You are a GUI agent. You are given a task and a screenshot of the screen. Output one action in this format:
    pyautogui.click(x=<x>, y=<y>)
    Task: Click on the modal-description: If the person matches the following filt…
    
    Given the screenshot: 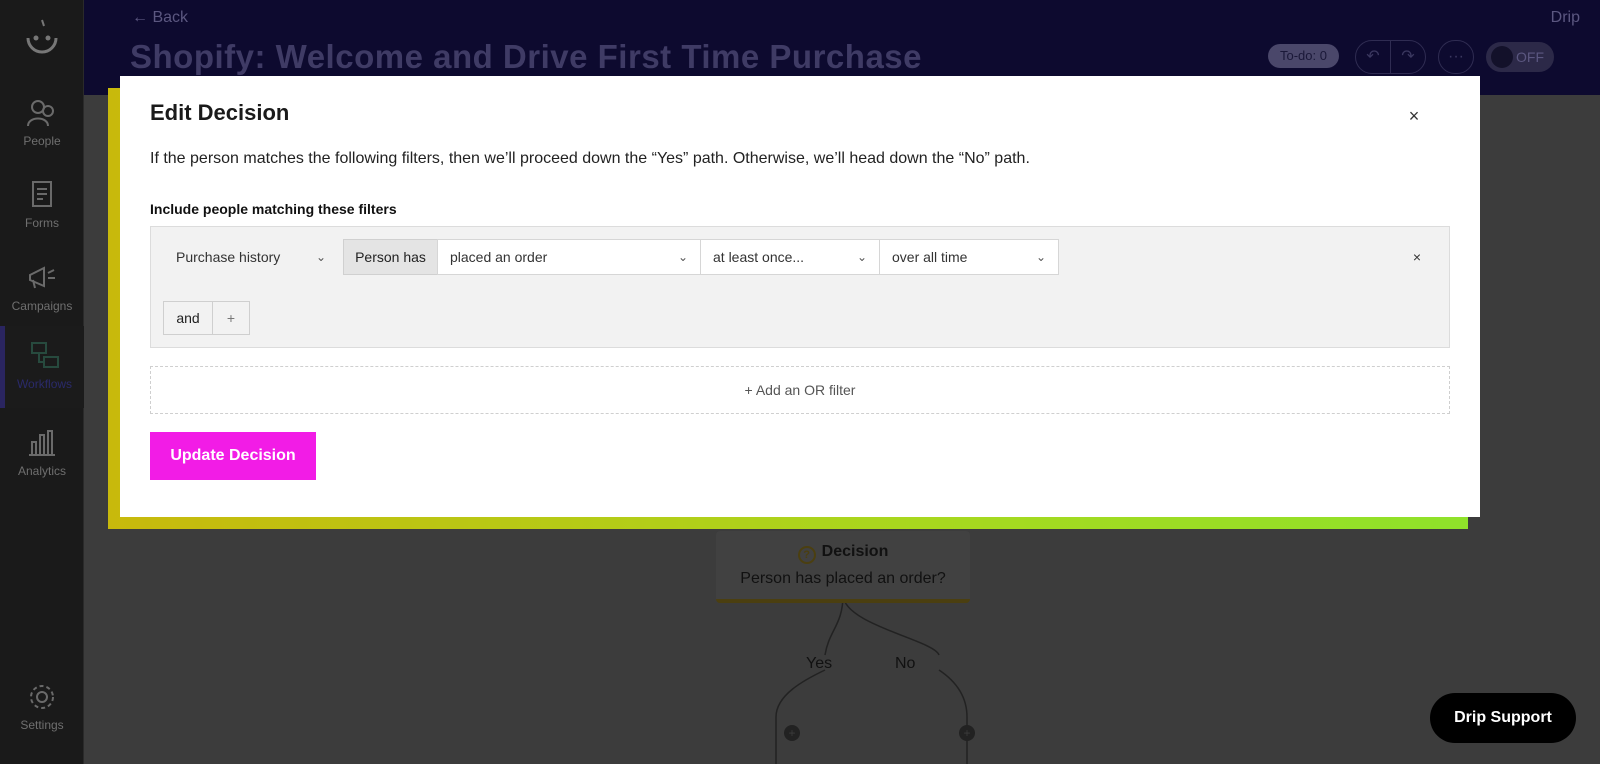 What is the action you would take?
    pyautogui.click(x=590, y=158)
    